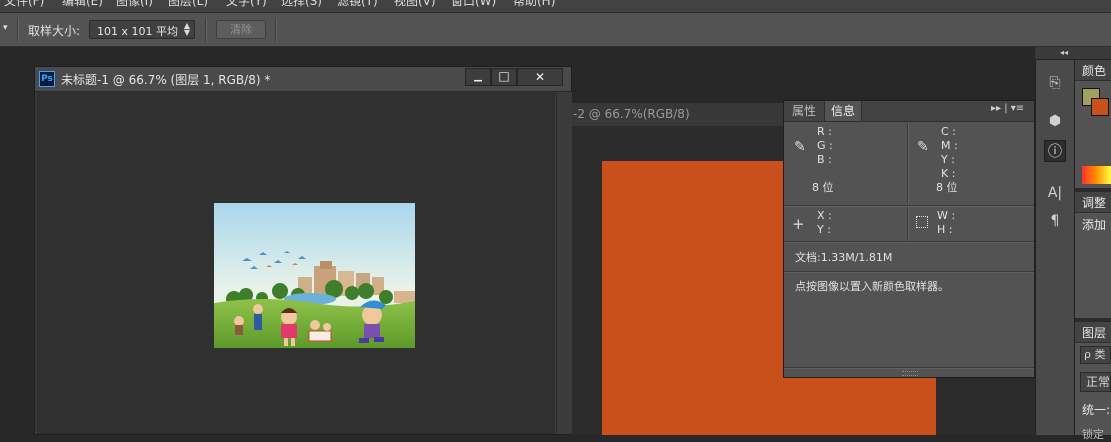  I want to click on cmyk-depth-label: 8 位, so click(947, 187).